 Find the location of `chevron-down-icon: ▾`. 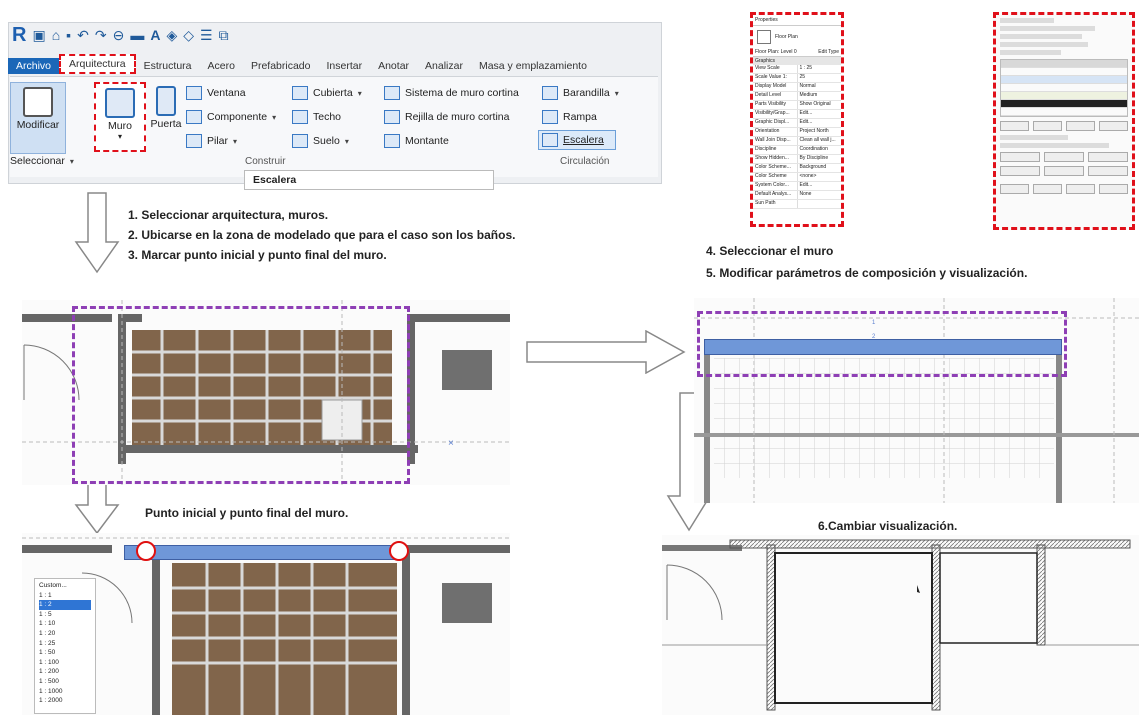

chevron-down-icon: ▾ is located at coordinates (120, 136).